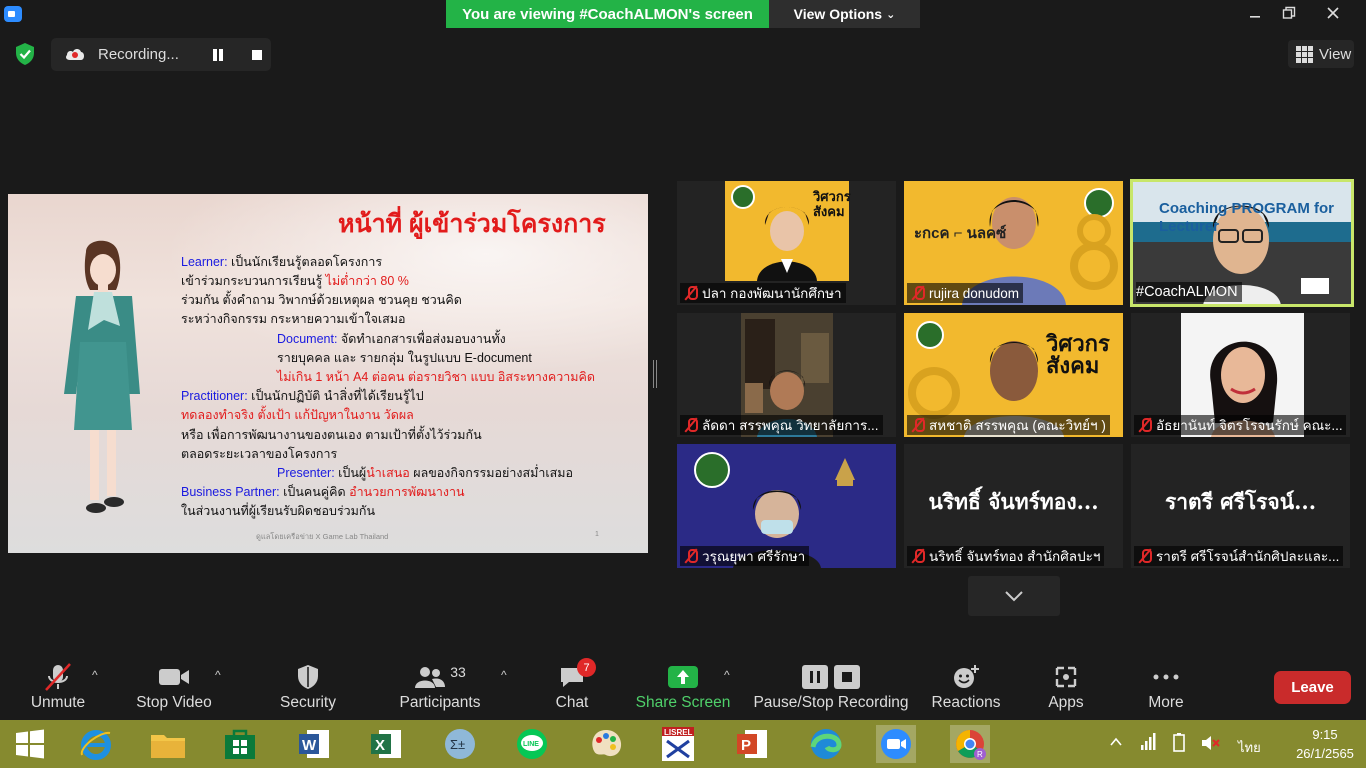 This screenshot has height=768, width=1366. Describe the element at coordinates (970, 744) in the screenshot. I see `chrome-icon: R` at that location.